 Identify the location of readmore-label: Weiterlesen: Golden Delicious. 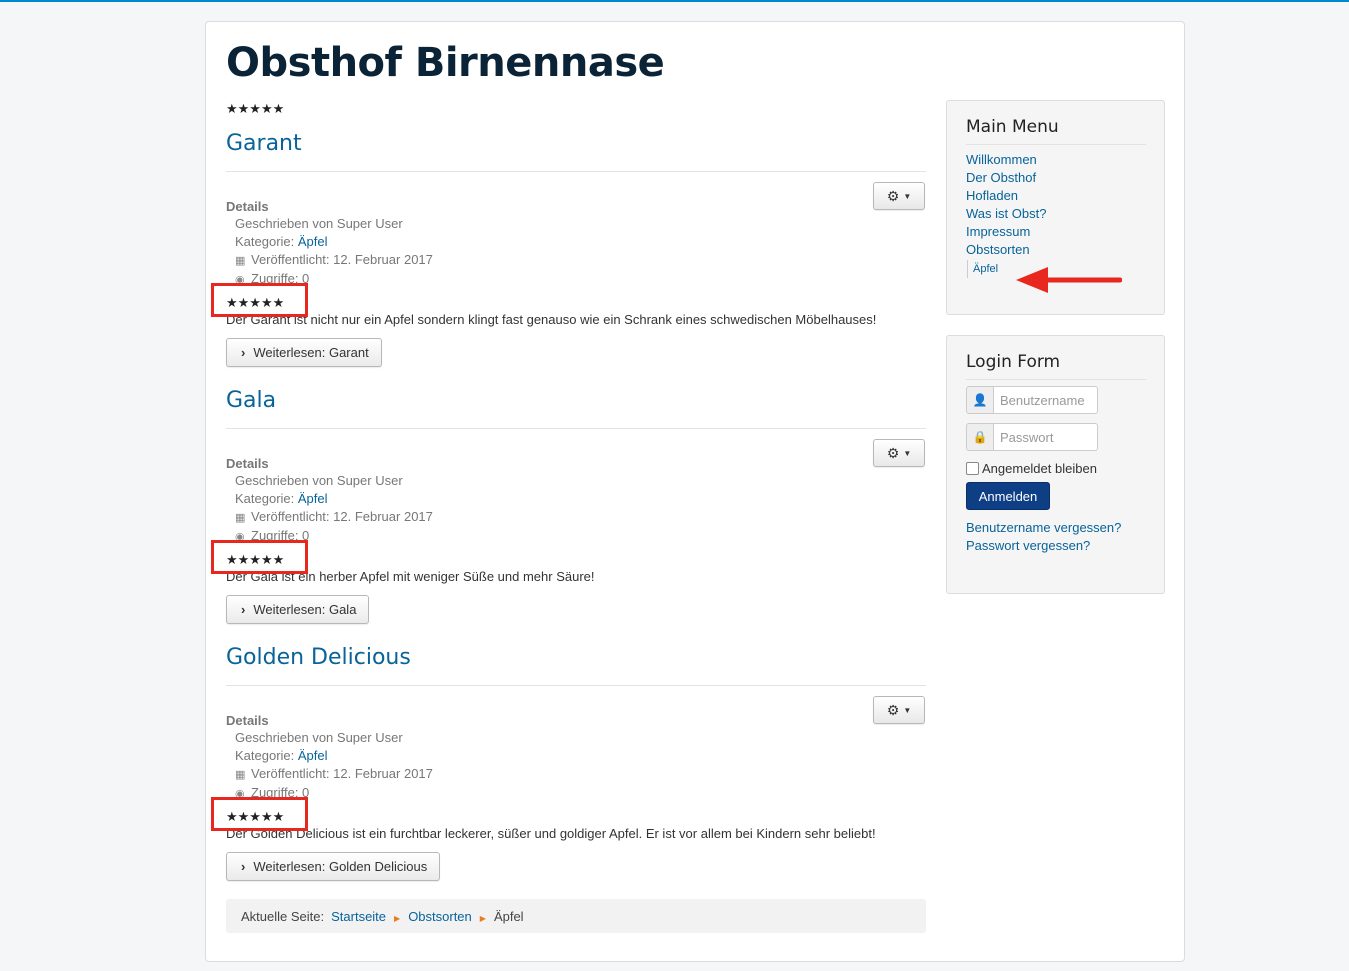
(340, 866).